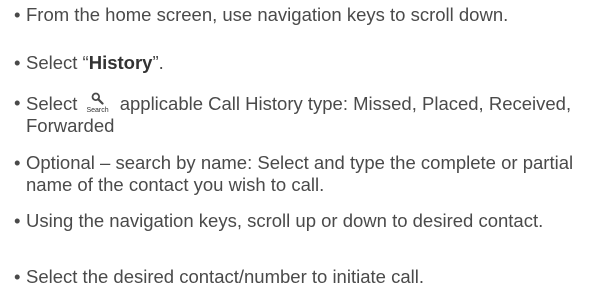 This screenshot has height=308, width=614. Describe the element at coordinates (52, 103) in the screenshot. I see `step-text-prefix: Select` at that location.